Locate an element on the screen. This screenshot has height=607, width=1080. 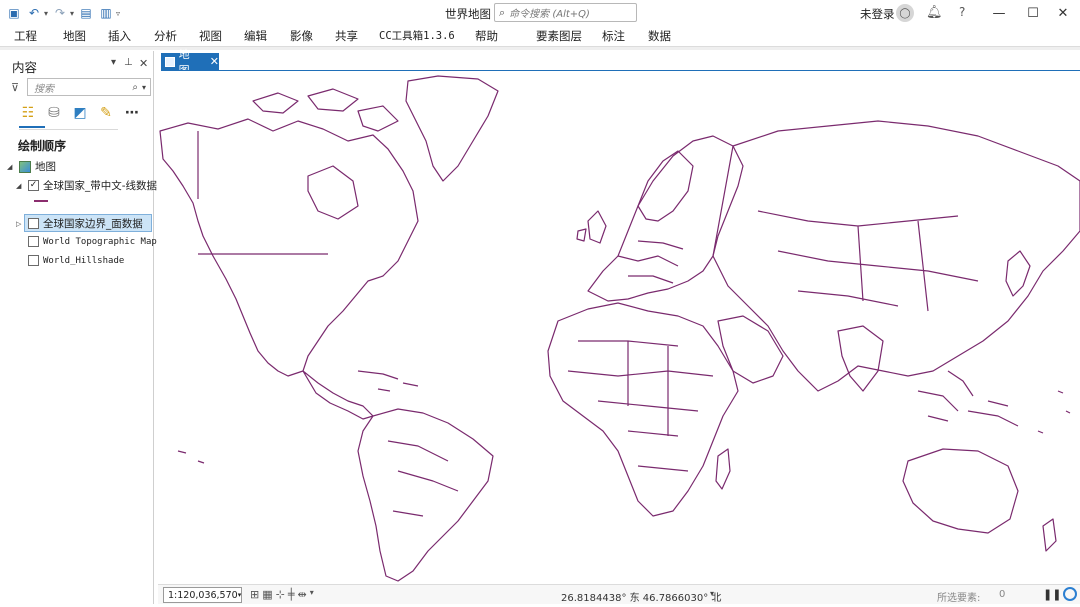
british-isles-outline is located at coordinates (591, 227).